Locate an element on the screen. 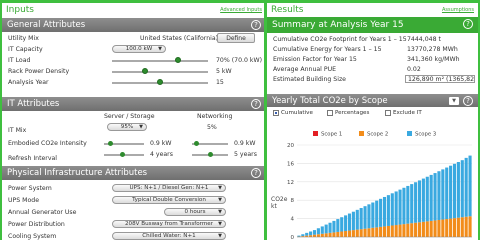 The height and width of the screenshot is (240, 480). ups-mode-label: UPS Mode is located at coordinates (24, 200).